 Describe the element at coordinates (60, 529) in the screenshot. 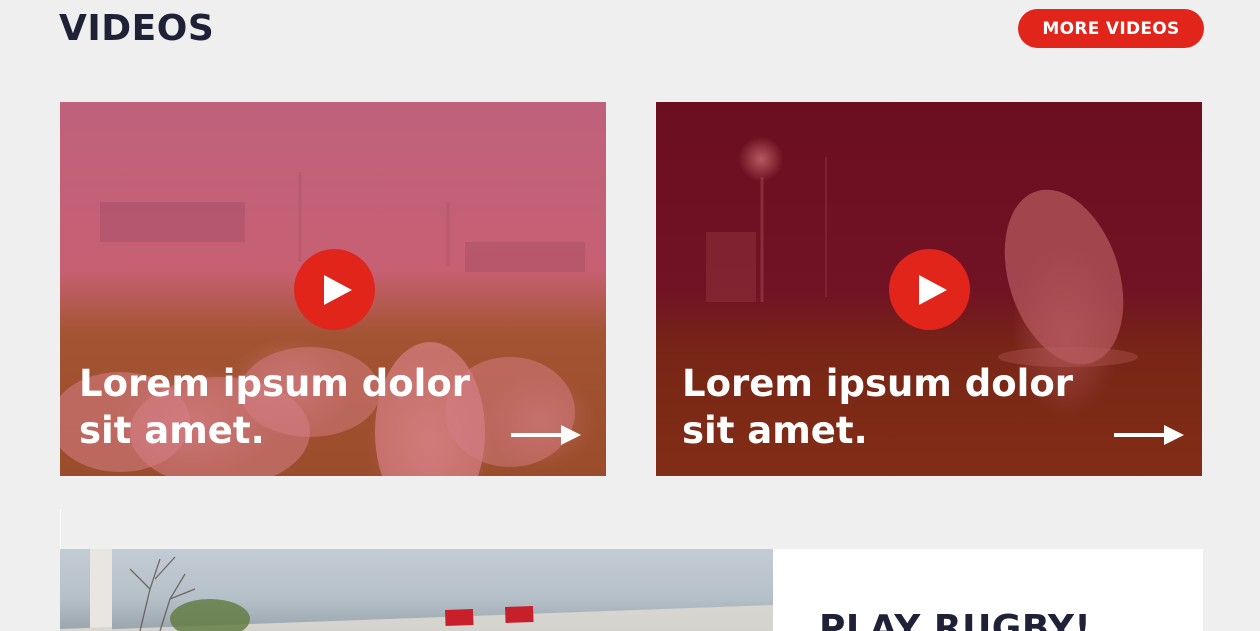

I see `section-divider` at that location.